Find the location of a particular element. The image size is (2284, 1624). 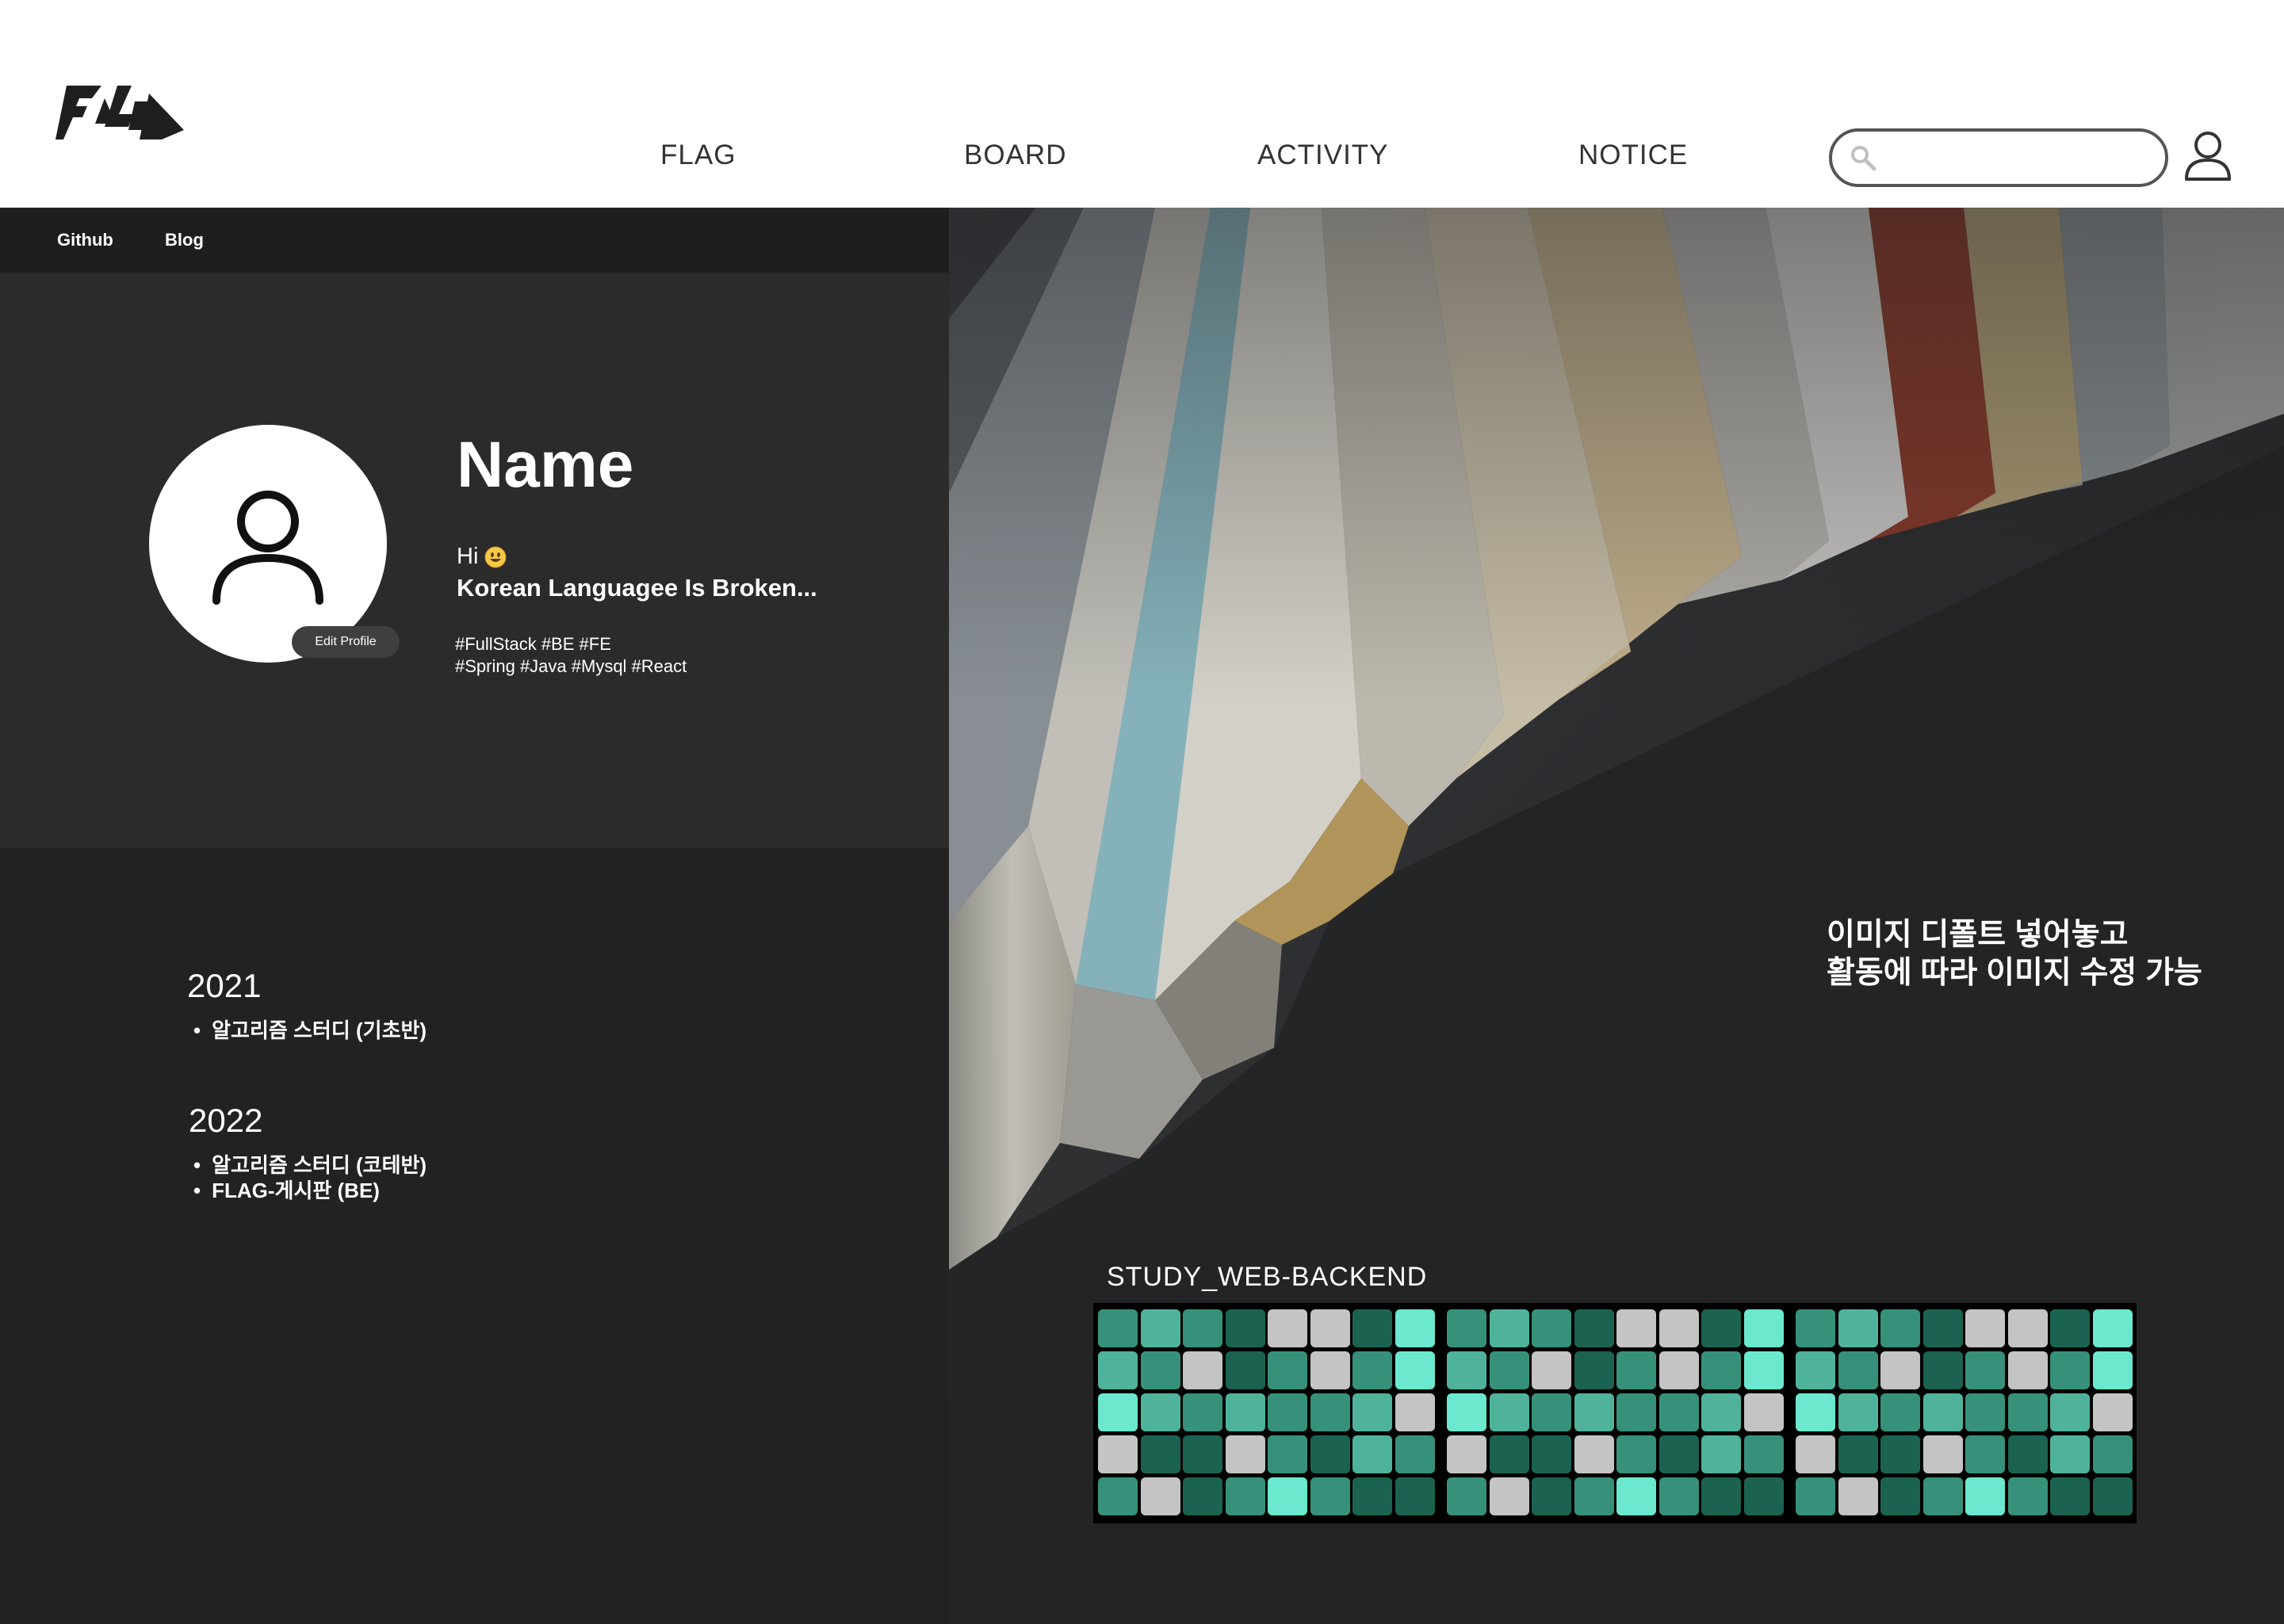

list-item: 알고리즘 스터디 (코테반) is located at coordinates (310, 1165).